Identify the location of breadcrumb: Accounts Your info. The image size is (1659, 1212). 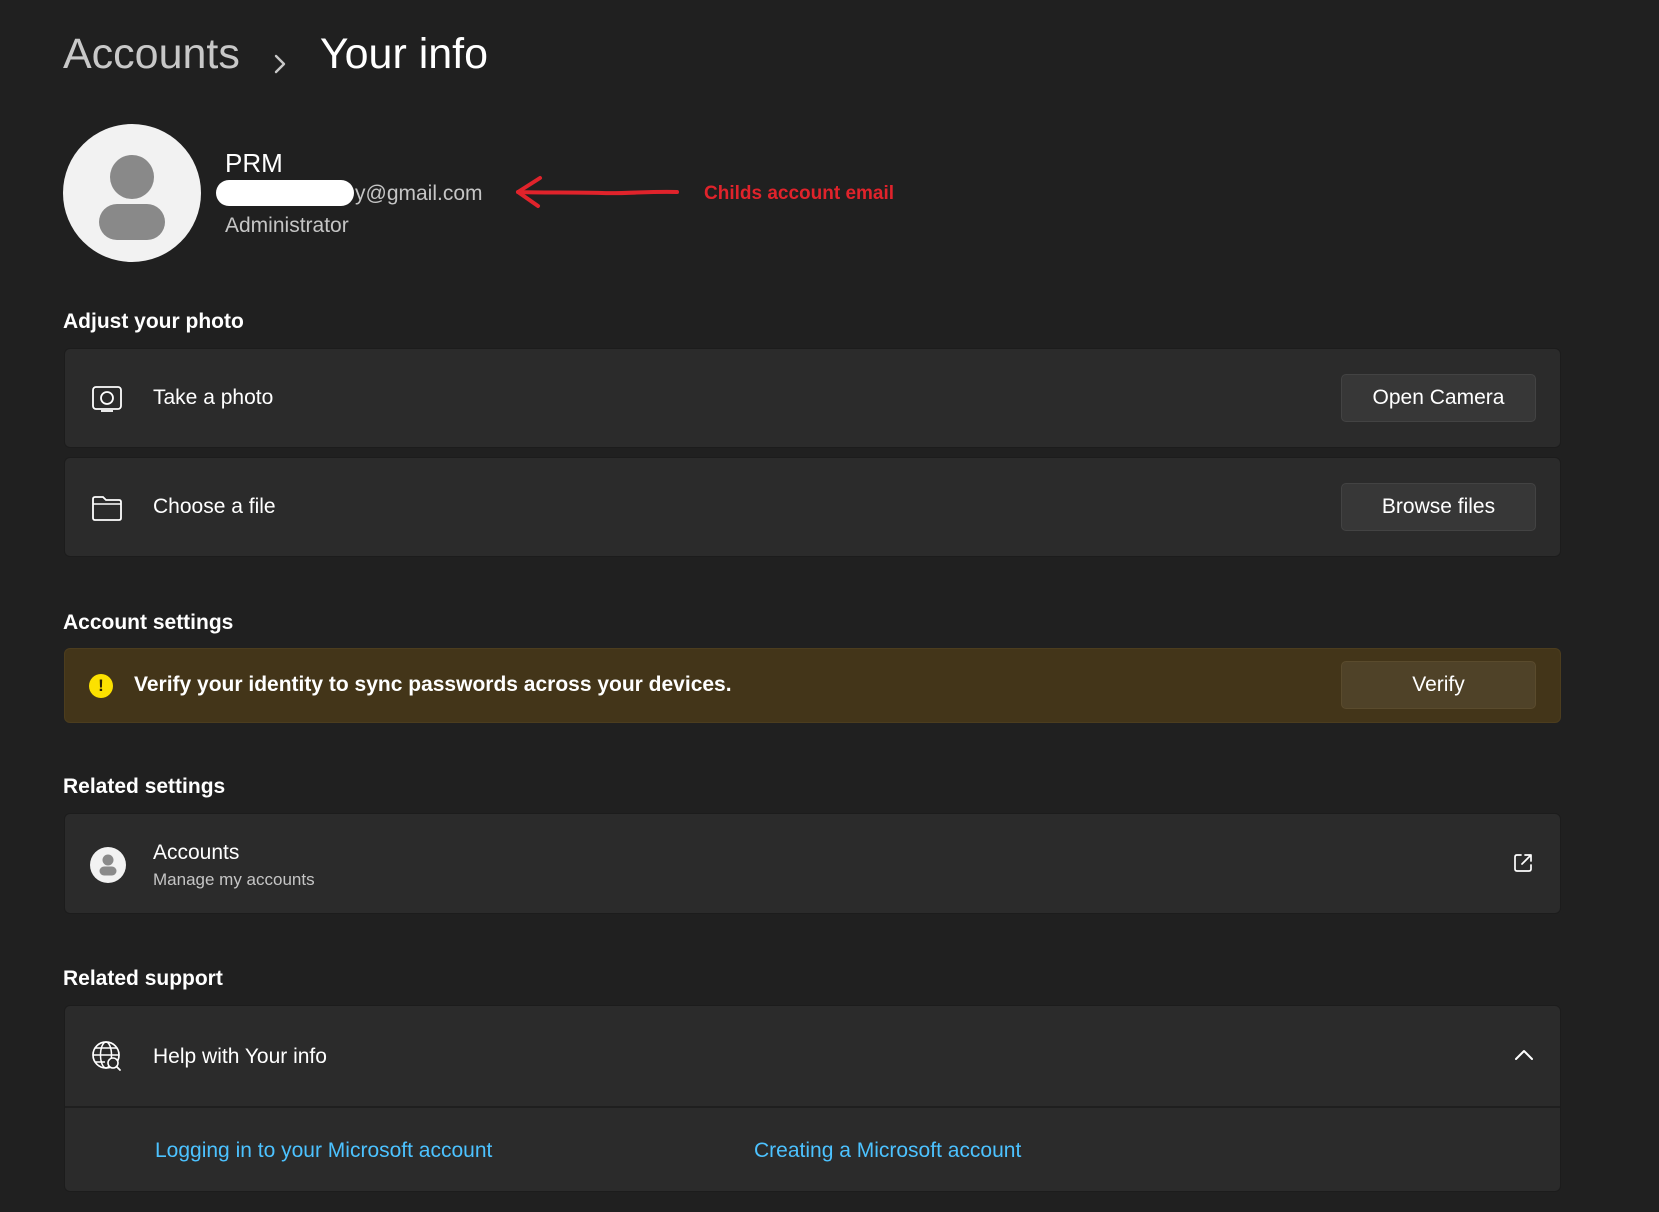
(275, 54).